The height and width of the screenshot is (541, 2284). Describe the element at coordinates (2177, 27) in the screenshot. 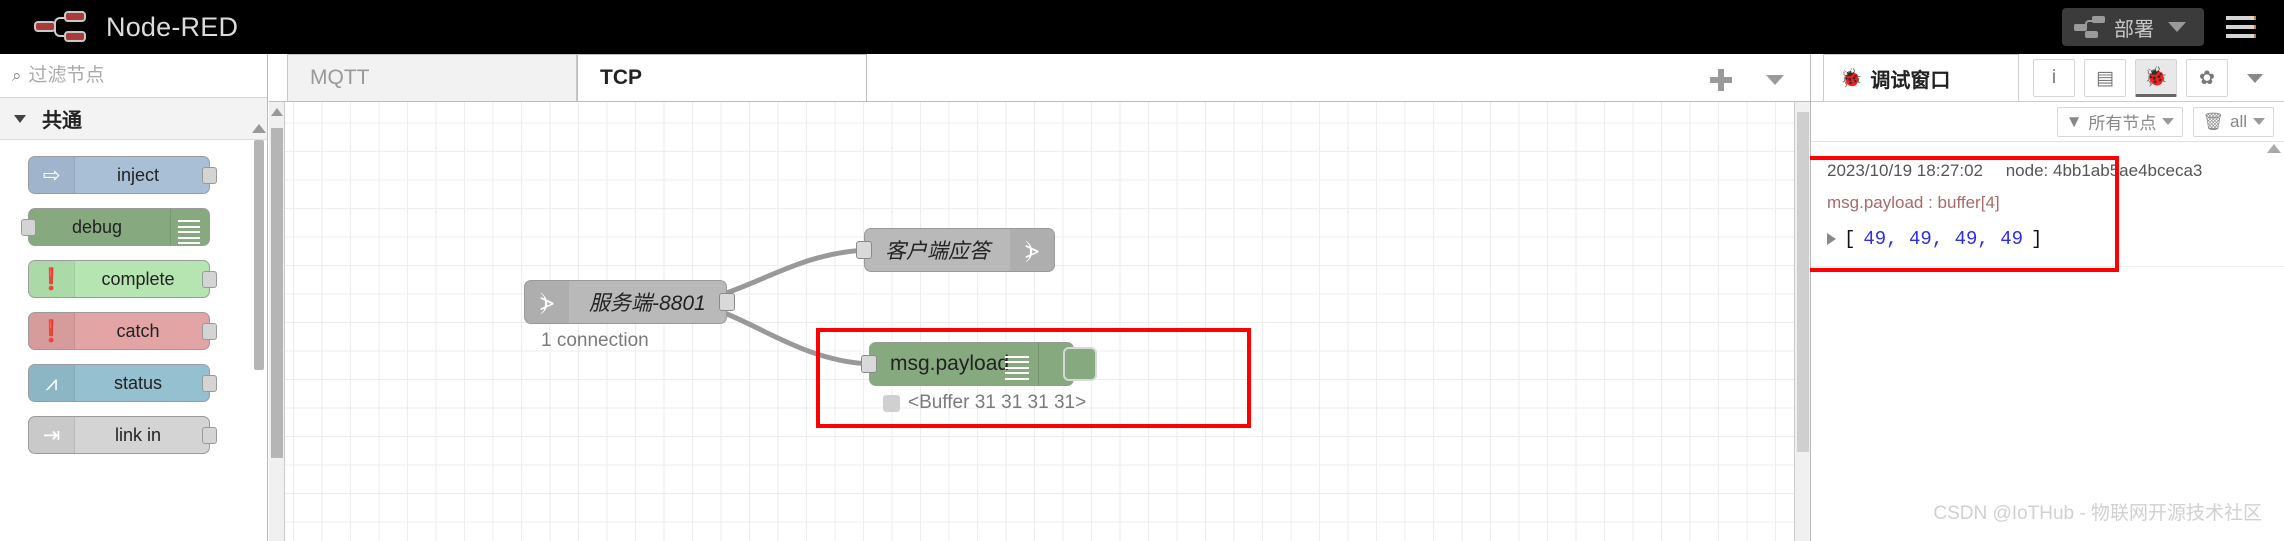

I see `deploy-dropdown-caret-icon` at that location.